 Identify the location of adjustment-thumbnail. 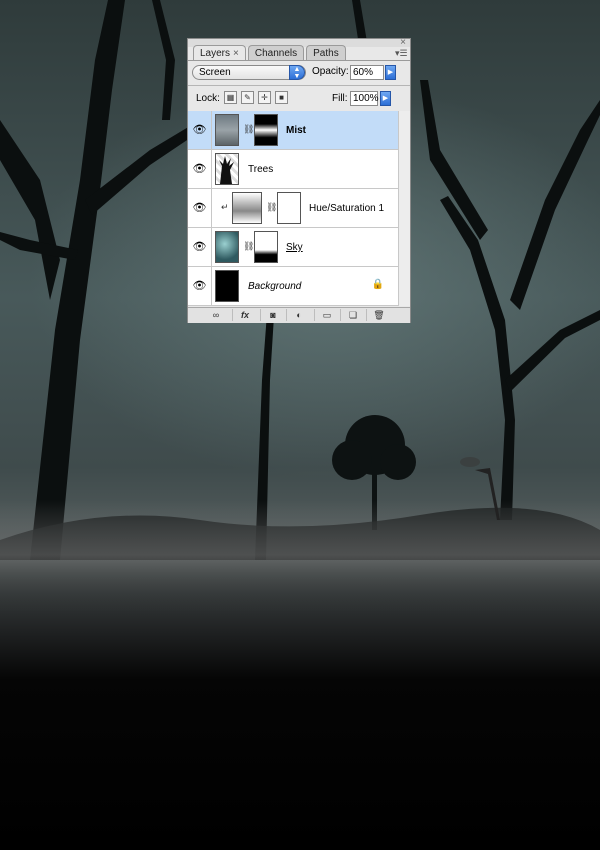
(247, 208).